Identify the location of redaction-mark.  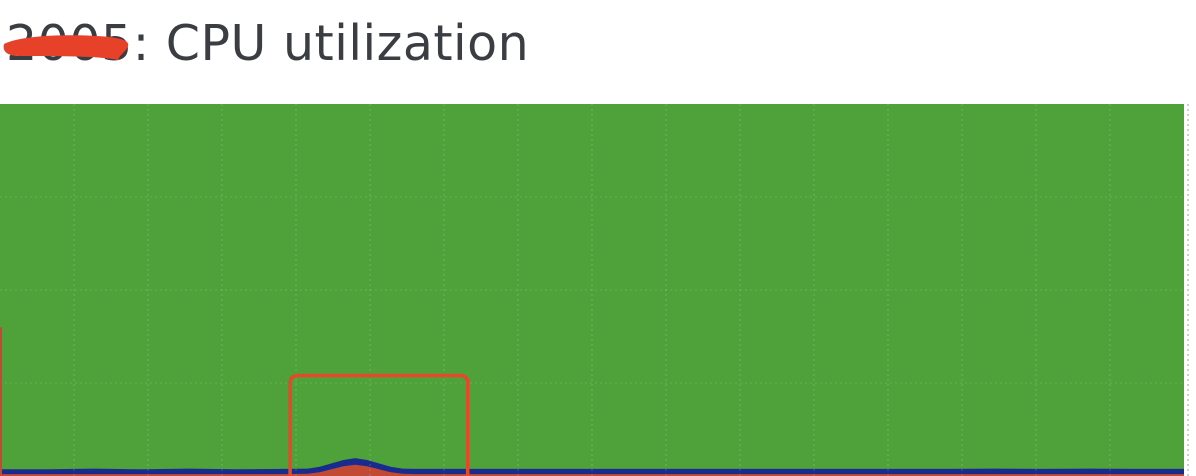
(66, 47).